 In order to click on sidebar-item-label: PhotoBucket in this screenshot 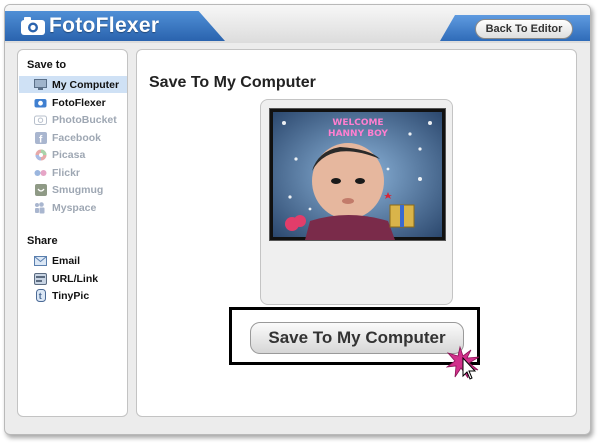, I will do `click(84, 119)`.